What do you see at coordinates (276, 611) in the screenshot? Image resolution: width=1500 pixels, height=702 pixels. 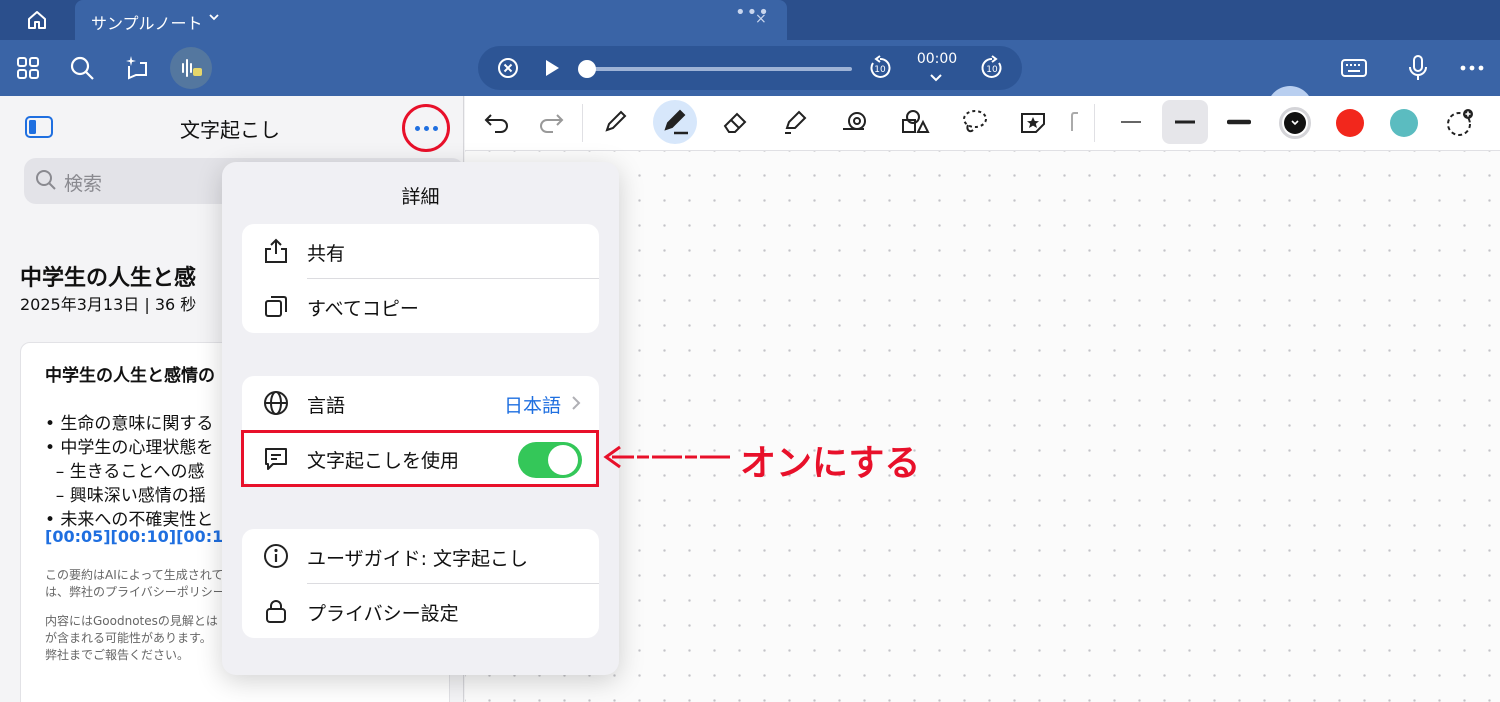 I see `lock-icon` at bounding box center [276, 611].